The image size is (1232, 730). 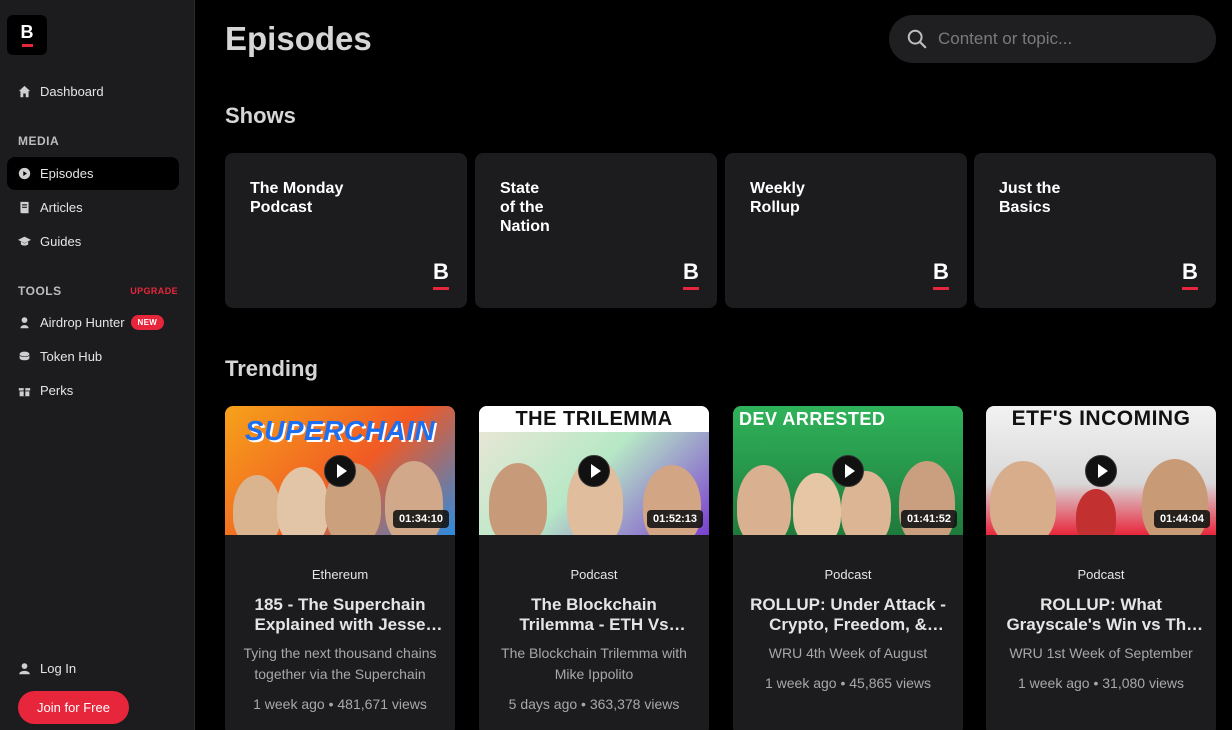 I want to click on show-card-weekly-rollup: Weekly Rollup B, so click(x=846, y=230).